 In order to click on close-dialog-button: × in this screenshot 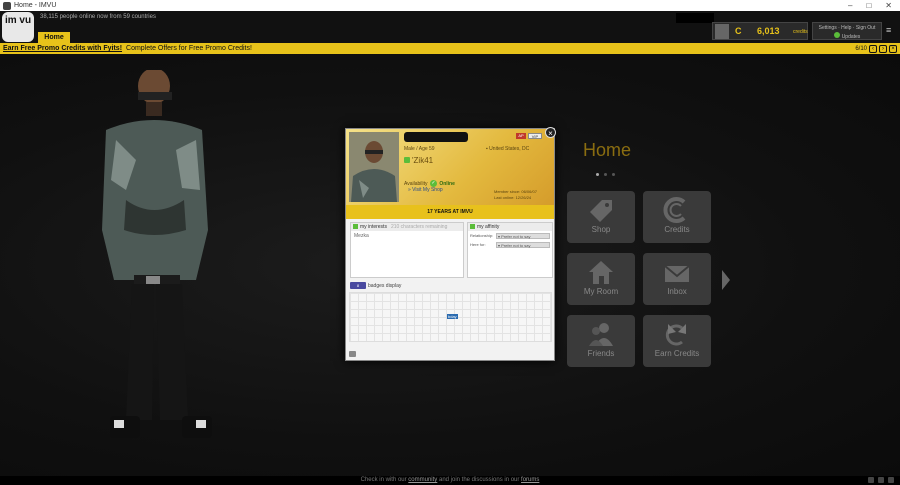, I will do `click(550, 132)`.